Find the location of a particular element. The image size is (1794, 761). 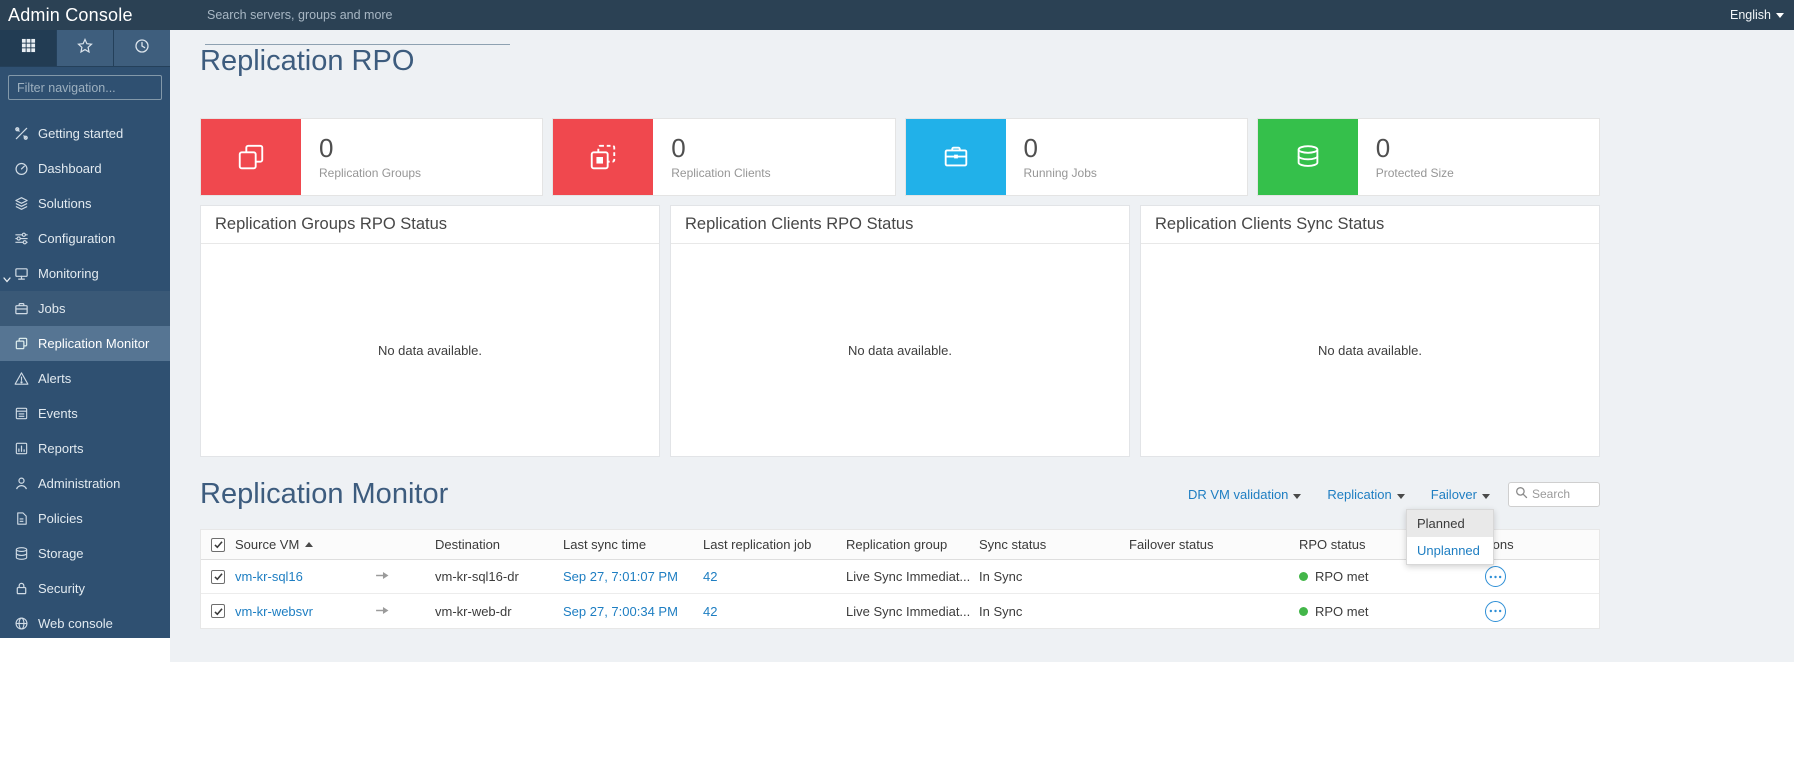

column-header-failover-status: Failover status is located at coordinates (1214, 544).